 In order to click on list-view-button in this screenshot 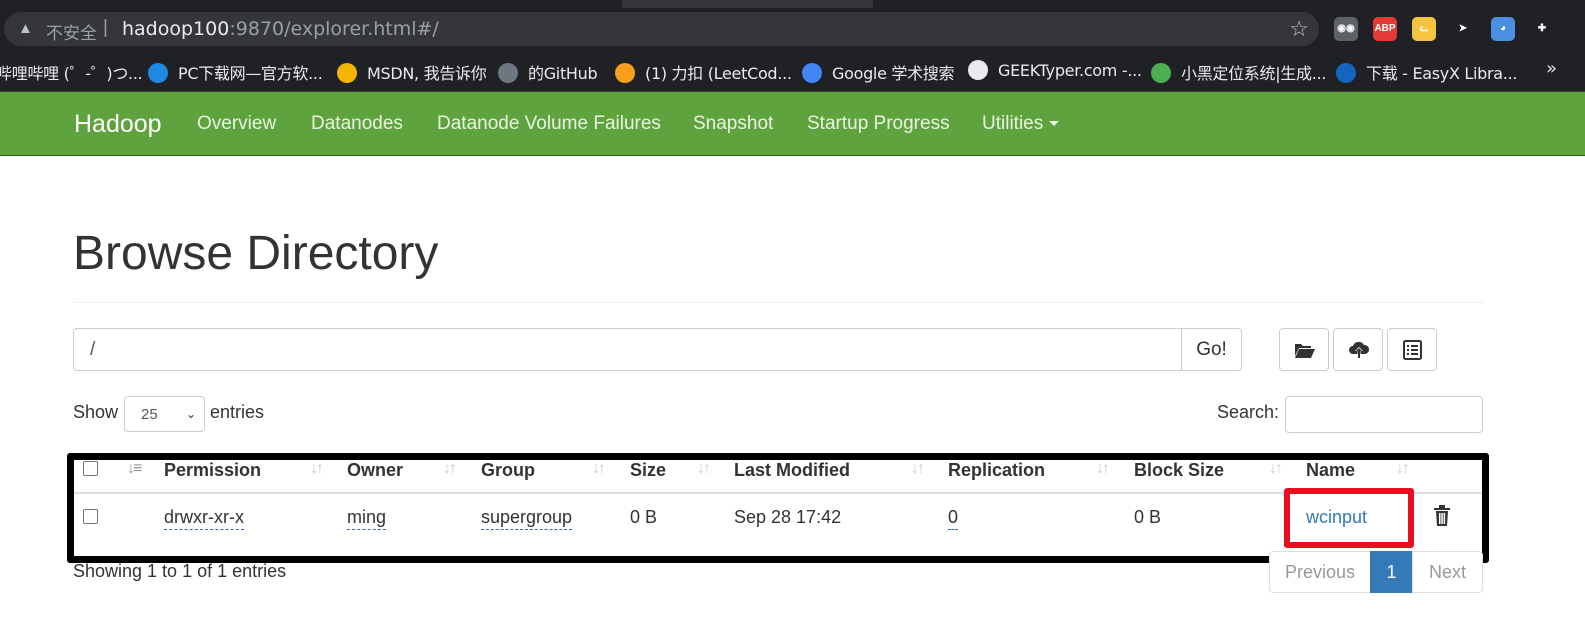, I will do `click(1412, 349)`.